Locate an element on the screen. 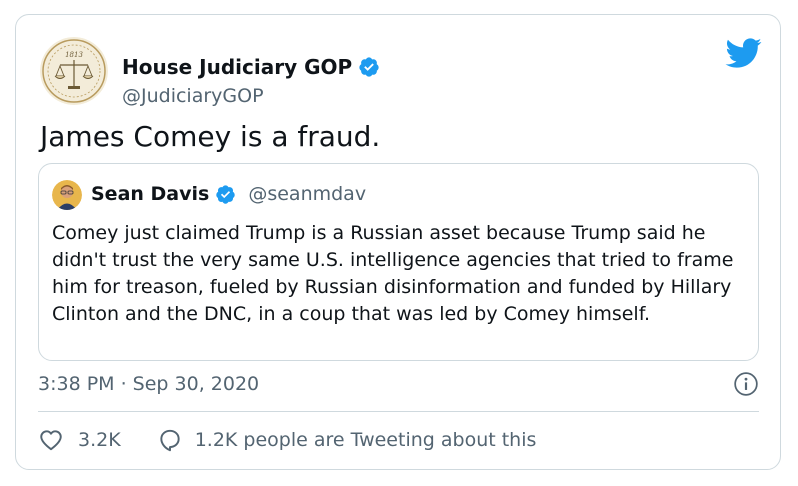 The image size is (798, 486). author-handle: @JudiciaryGOP is located at coordinates (193, 96).